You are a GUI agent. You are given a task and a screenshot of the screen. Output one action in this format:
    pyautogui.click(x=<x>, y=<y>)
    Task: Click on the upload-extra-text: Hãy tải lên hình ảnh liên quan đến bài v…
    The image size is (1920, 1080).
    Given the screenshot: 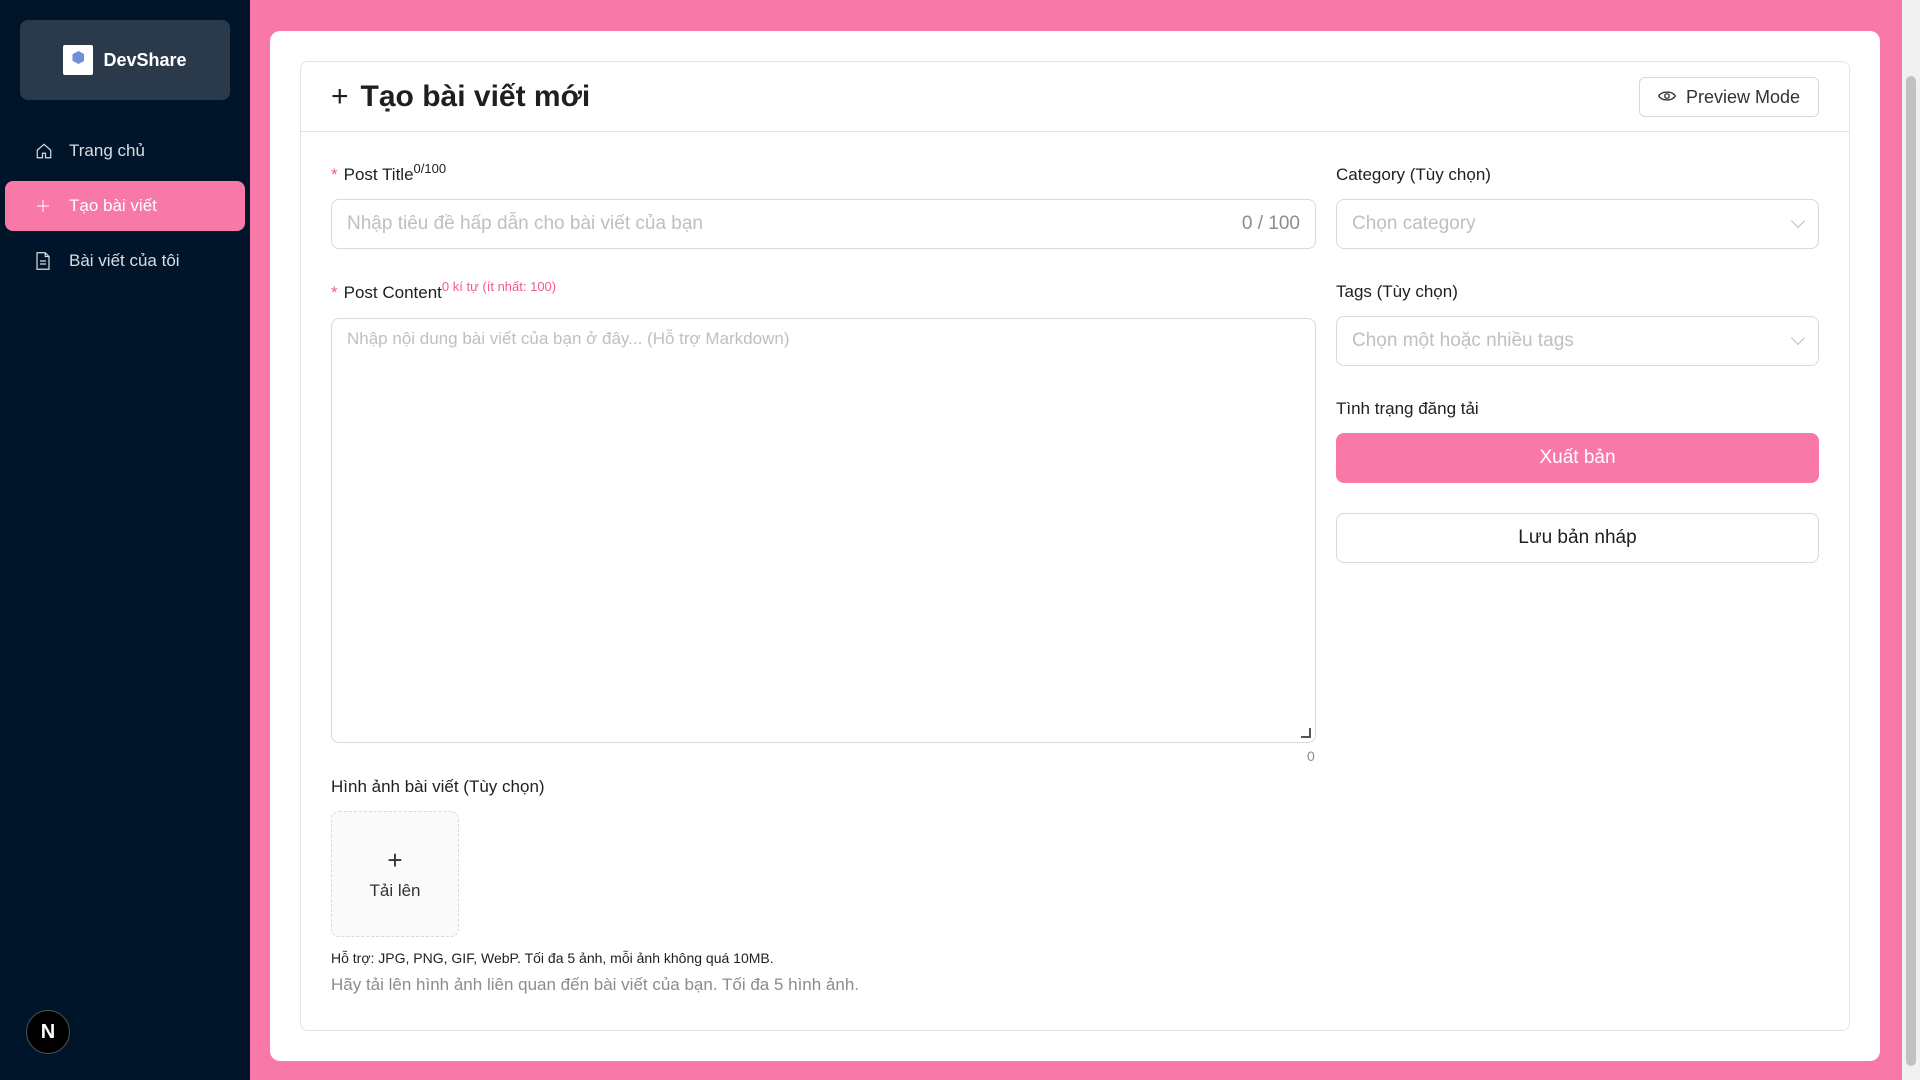 What is the action you would take?
    pyautogui.click(x=595, y=984)
    